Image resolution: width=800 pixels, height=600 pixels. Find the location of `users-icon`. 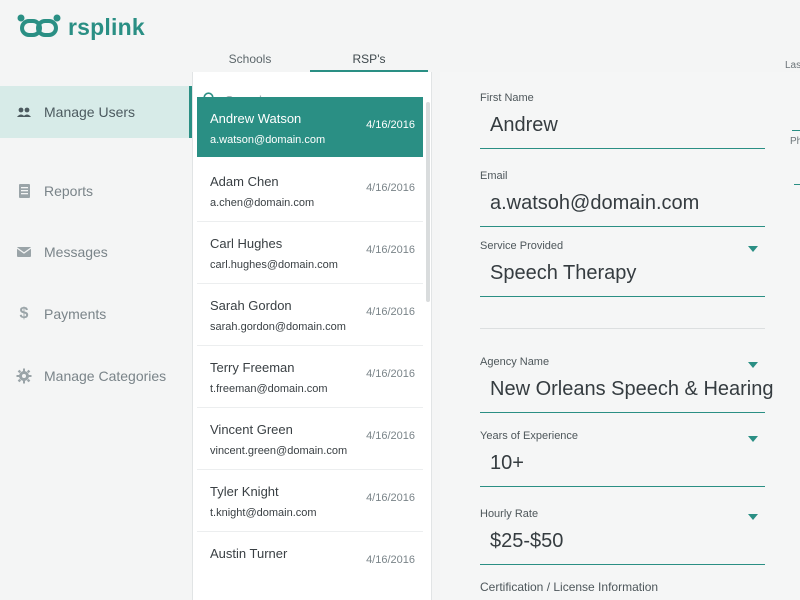

users-icon is located at coordinates (24, 112).